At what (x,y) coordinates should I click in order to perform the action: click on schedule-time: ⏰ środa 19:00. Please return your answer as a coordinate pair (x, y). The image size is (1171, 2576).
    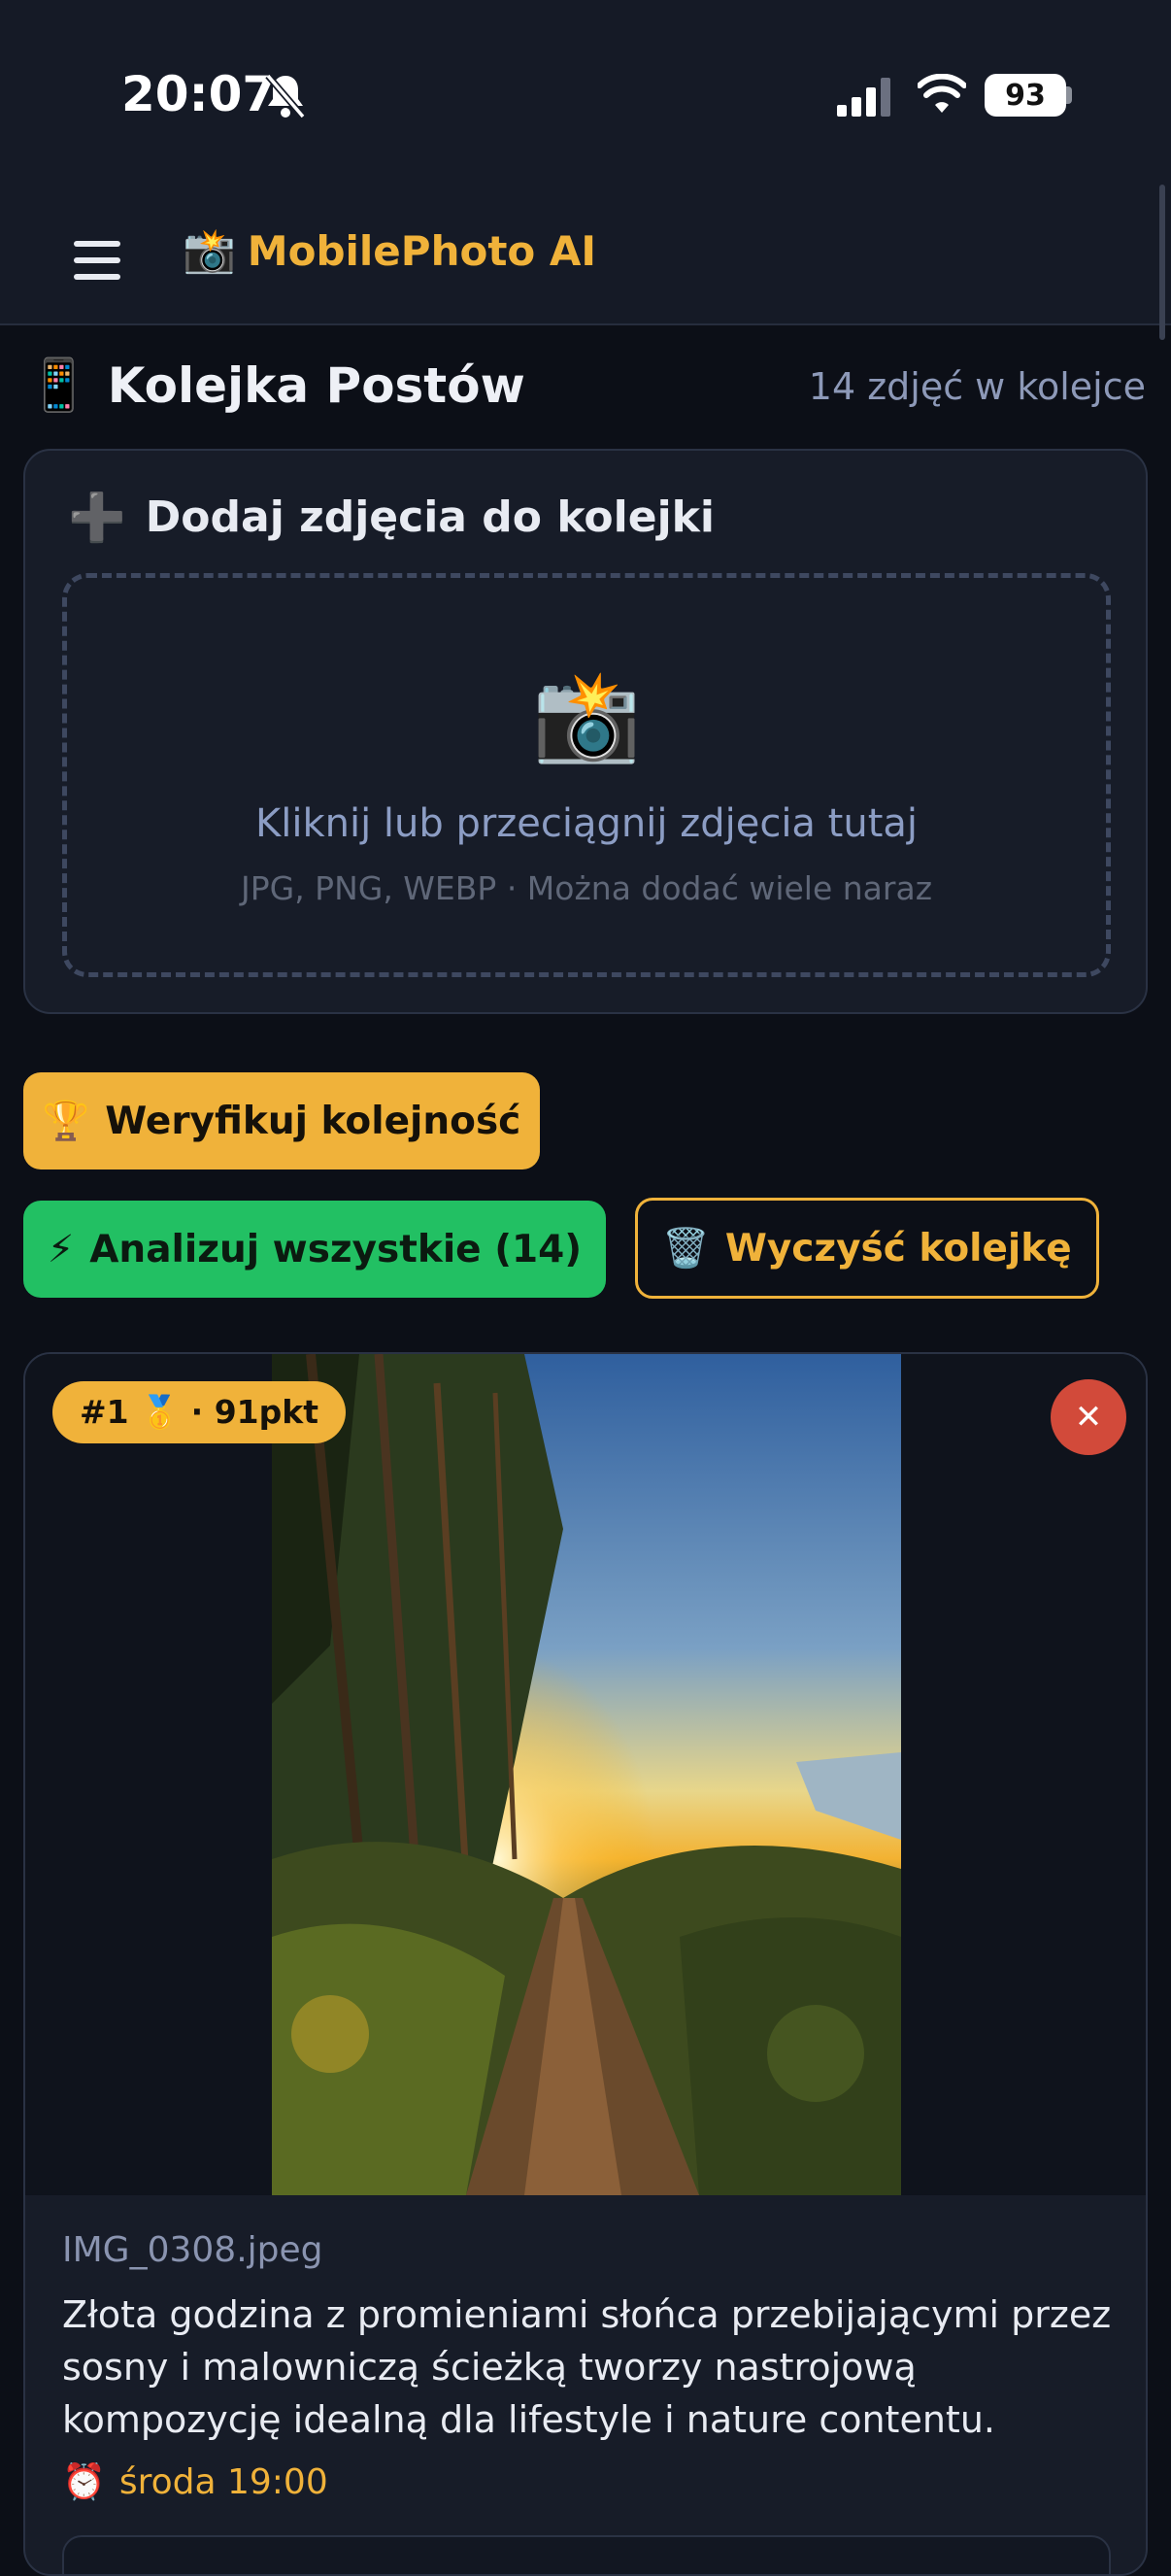
    Looking at the image, I should click on (195, 2482).